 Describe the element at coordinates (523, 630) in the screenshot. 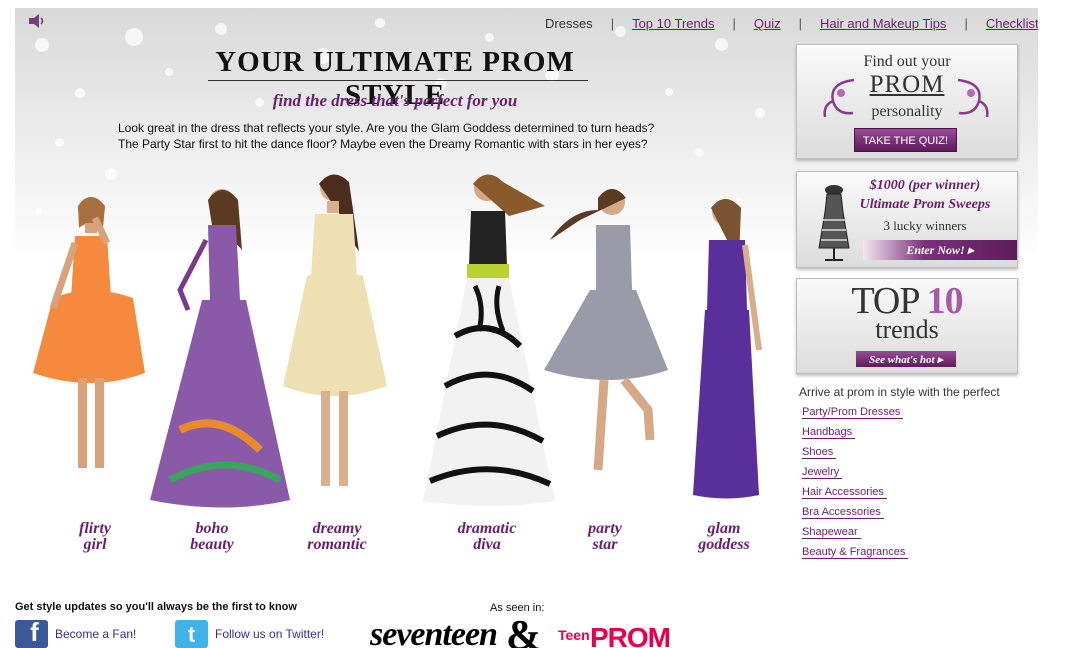

I see `logo-ampersand: &` at that location.